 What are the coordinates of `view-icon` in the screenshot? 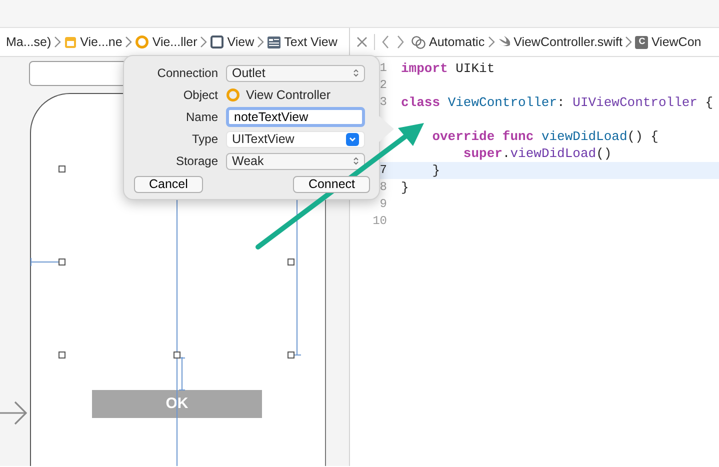 It's located at (217, 42).